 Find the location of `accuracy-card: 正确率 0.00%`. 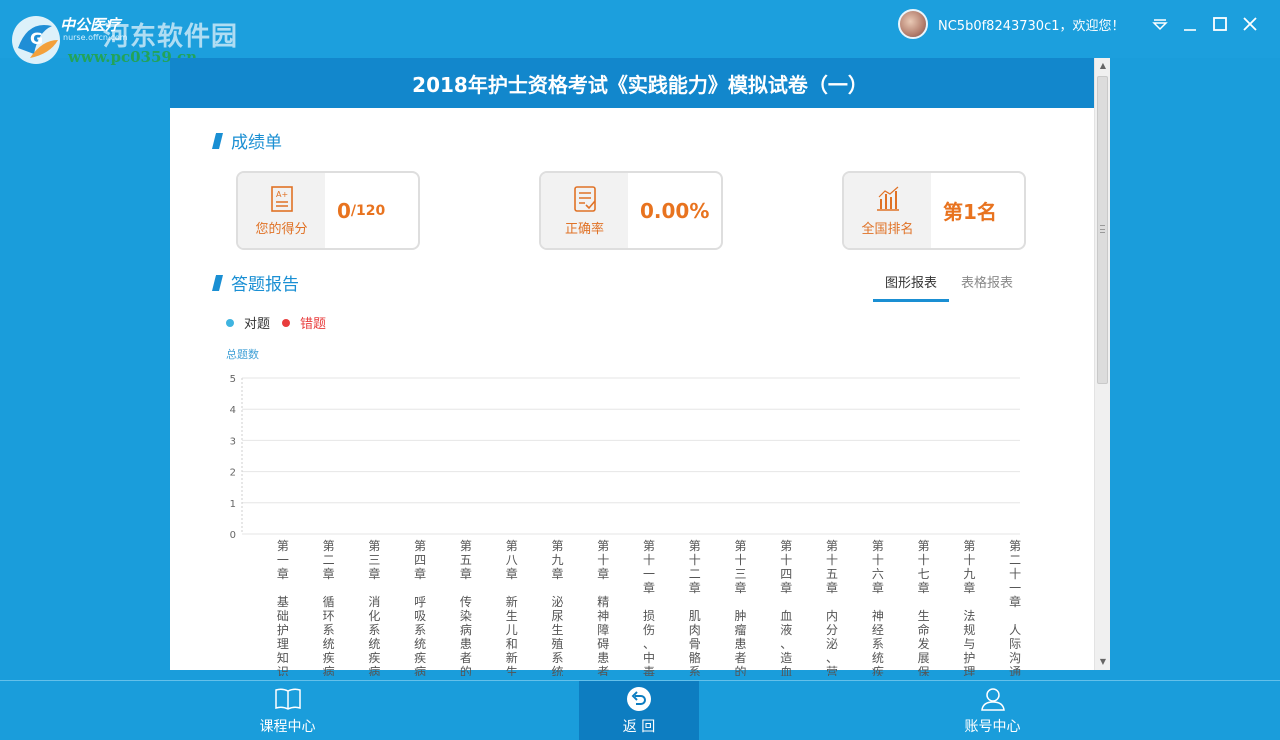

accuracy-card: 正确率 0.00% is located at coordinates (631, 210).